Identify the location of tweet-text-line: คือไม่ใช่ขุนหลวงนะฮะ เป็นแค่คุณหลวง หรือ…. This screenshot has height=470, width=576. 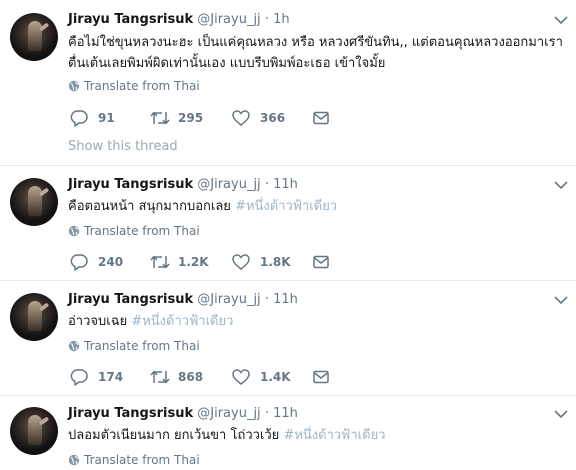
(315, 42).